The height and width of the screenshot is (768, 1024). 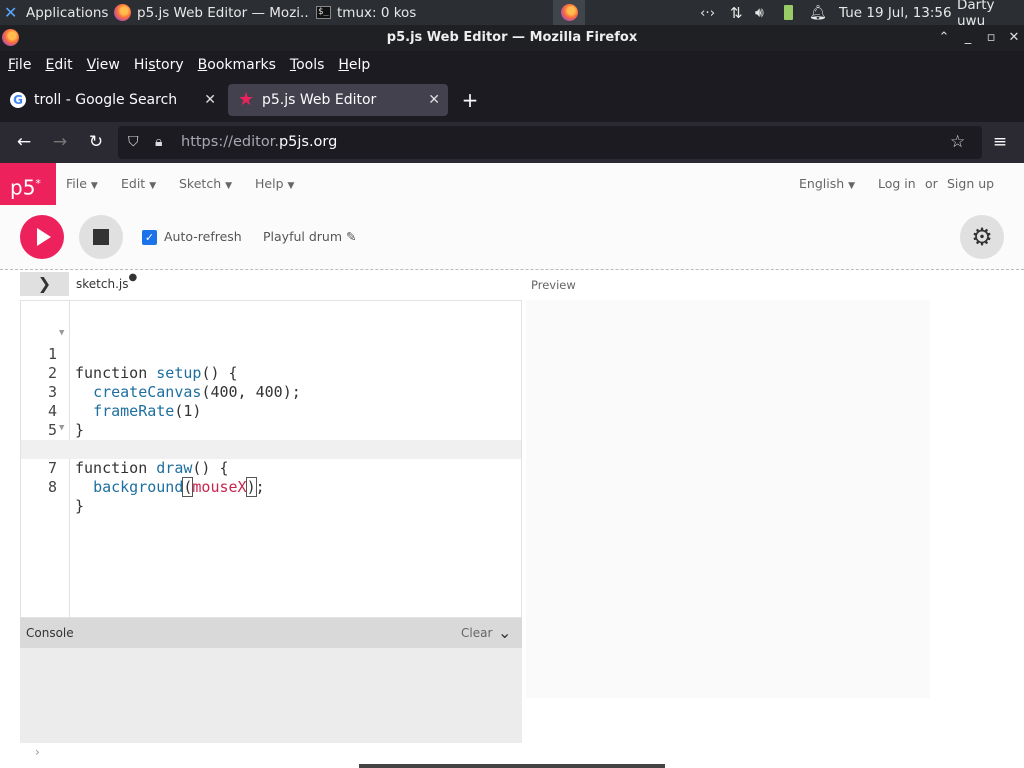 I want to click on code-line: 6▼ function draw() {, so click(x=271, y=448).